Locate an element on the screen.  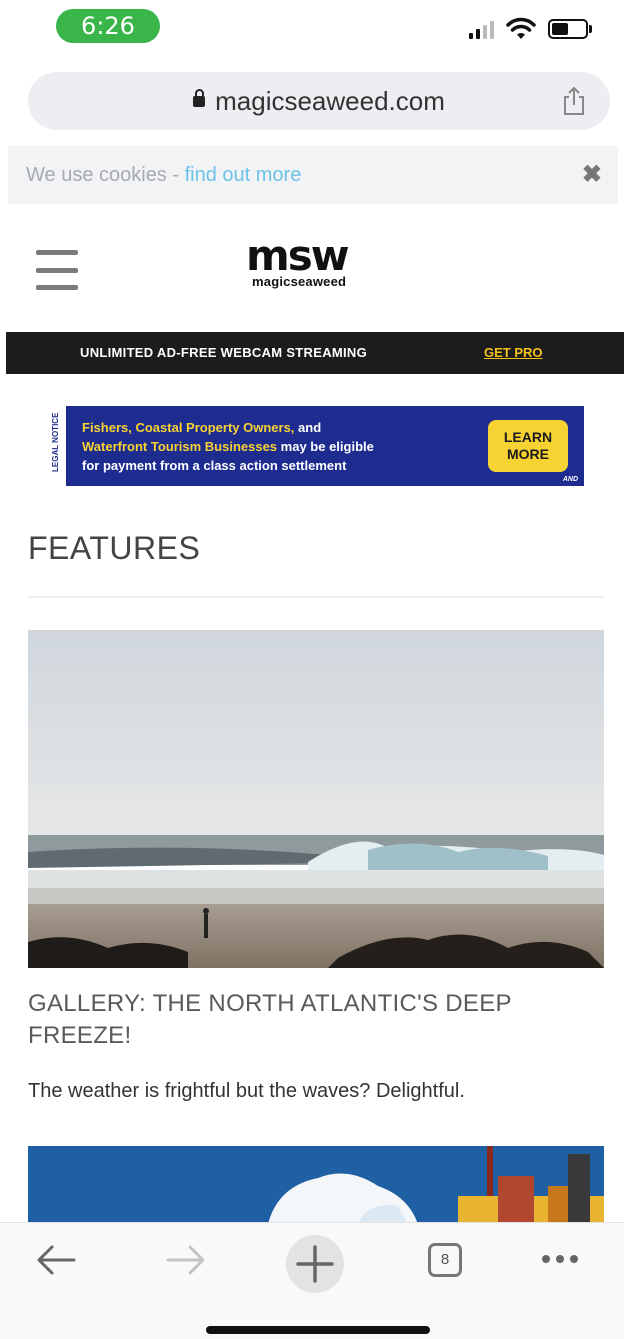
status-time: 6:26 is located at coordinates (108, 26).